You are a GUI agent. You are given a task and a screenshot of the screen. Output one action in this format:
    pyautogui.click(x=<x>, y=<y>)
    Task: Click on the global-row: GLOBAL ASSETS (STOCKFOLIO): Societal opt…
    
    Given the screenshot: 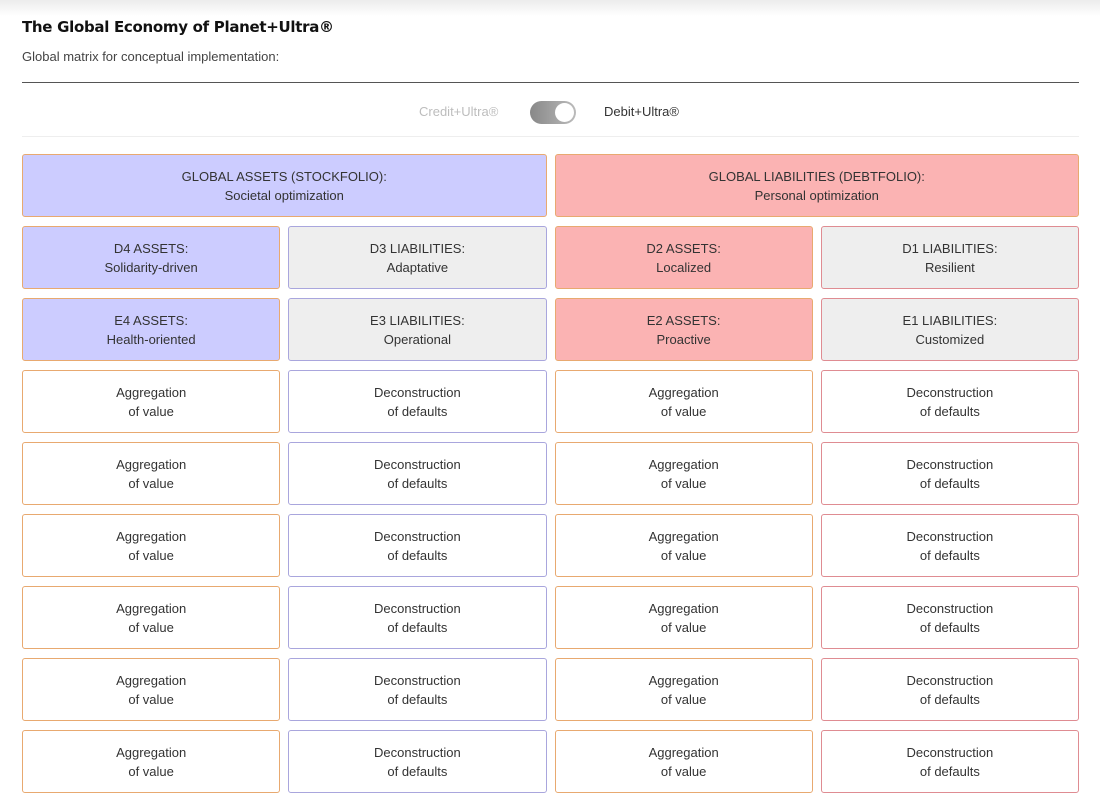 What is the action you would take?
    pyautogui.click(x=550, y=185)
    